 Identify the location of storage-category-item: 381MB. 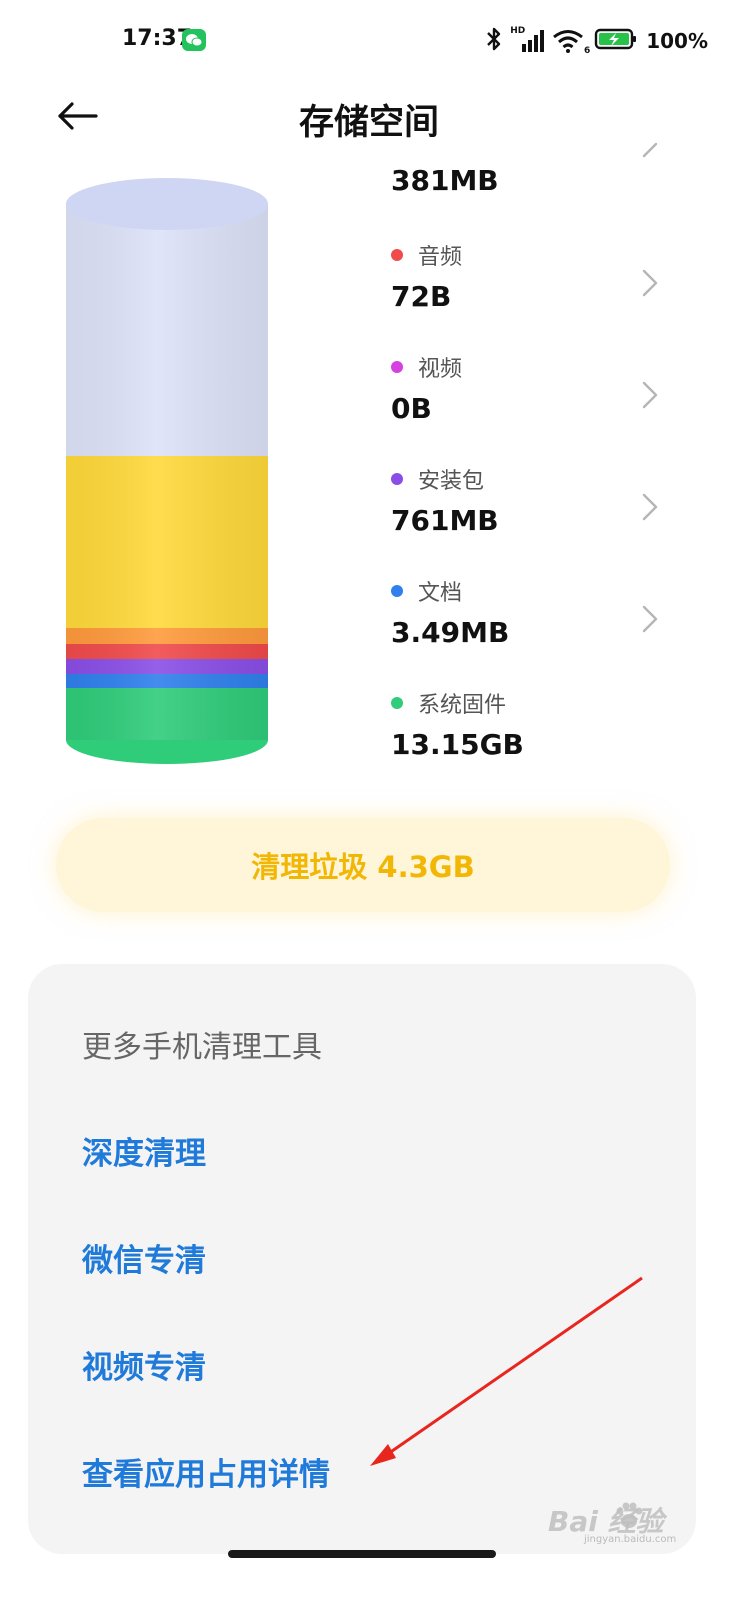
(538, 196).